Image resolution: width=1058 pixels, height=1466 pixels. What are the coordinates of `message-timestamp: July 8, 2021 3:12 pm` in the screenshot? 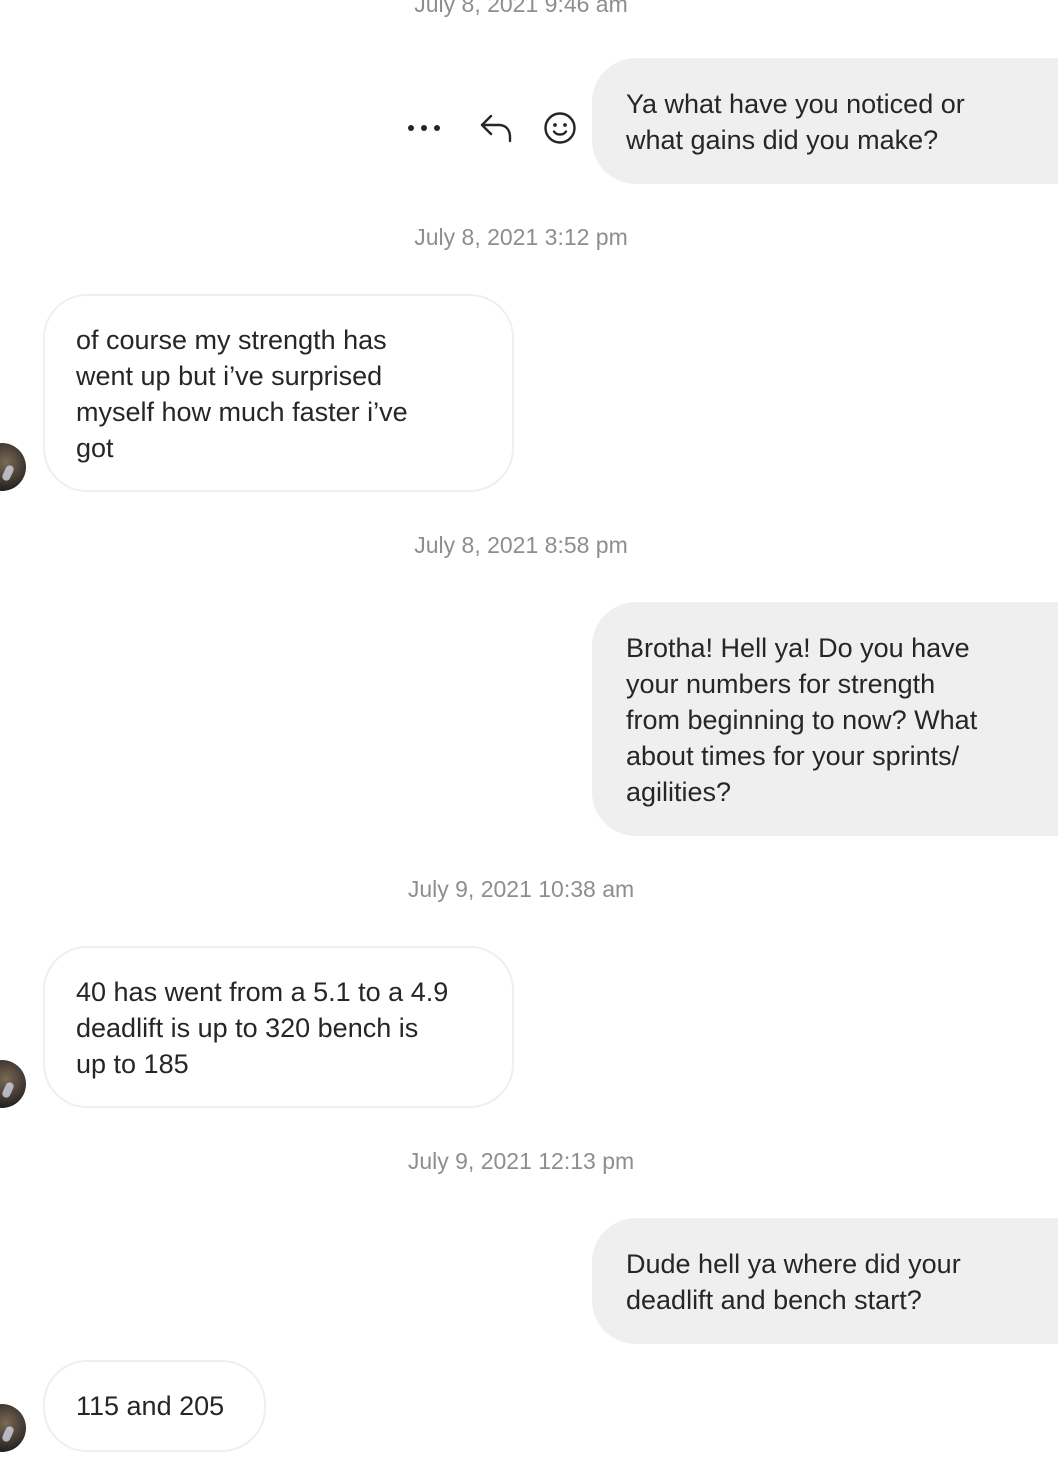 It's located at (521, 237).